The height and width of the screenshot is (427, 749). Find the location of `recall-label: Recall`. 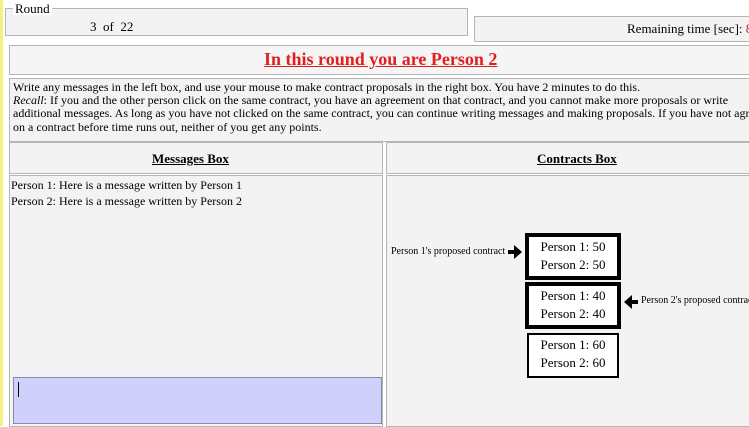

recall-label: Recall is located at coordinates (28, 100).